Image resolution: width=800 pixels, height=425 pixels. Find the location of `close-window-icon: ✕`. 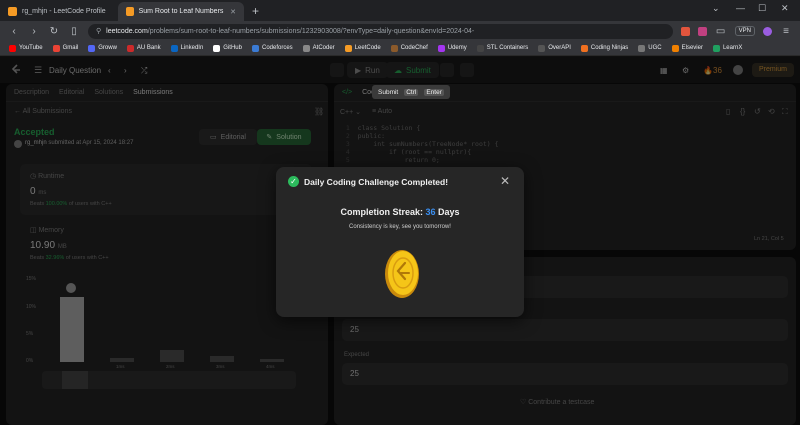

close-window-icon: ✕ is located at coordinates (785, 8).